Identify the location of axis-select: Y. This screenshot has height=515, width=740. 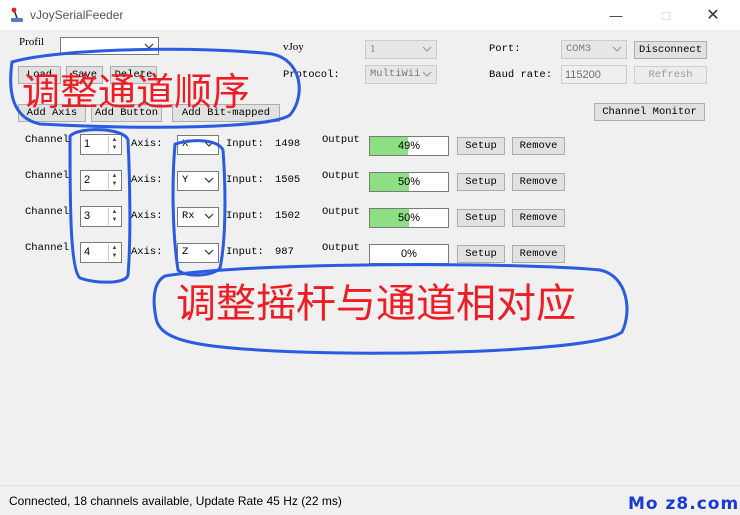
(198, 181).